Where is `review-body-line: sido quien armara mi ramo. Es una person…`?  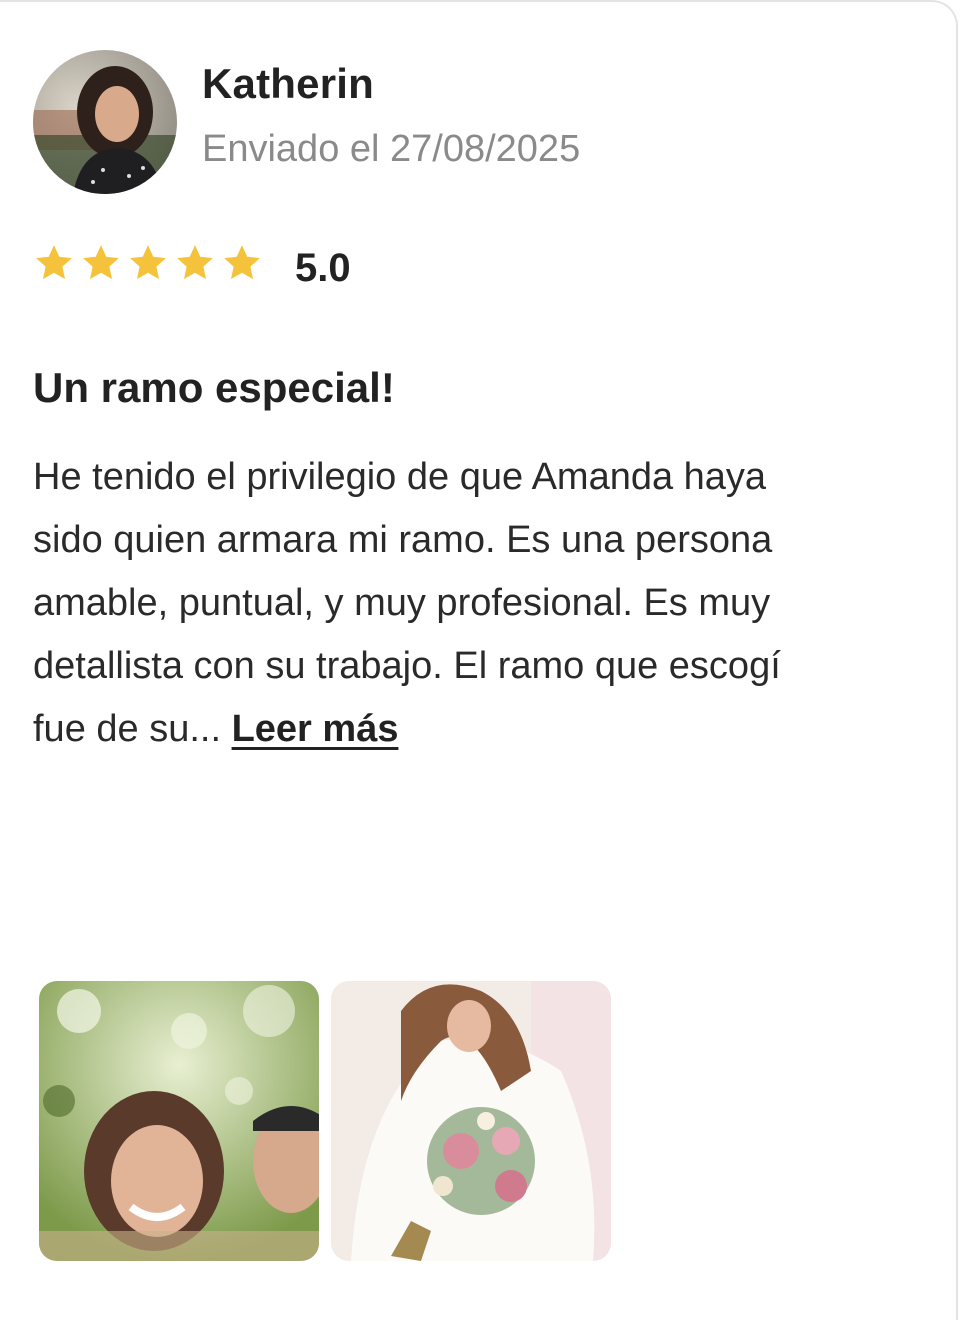
review-body-line: sido quien armara mi ramo. Es una person… is located at coordinates (403, 540).